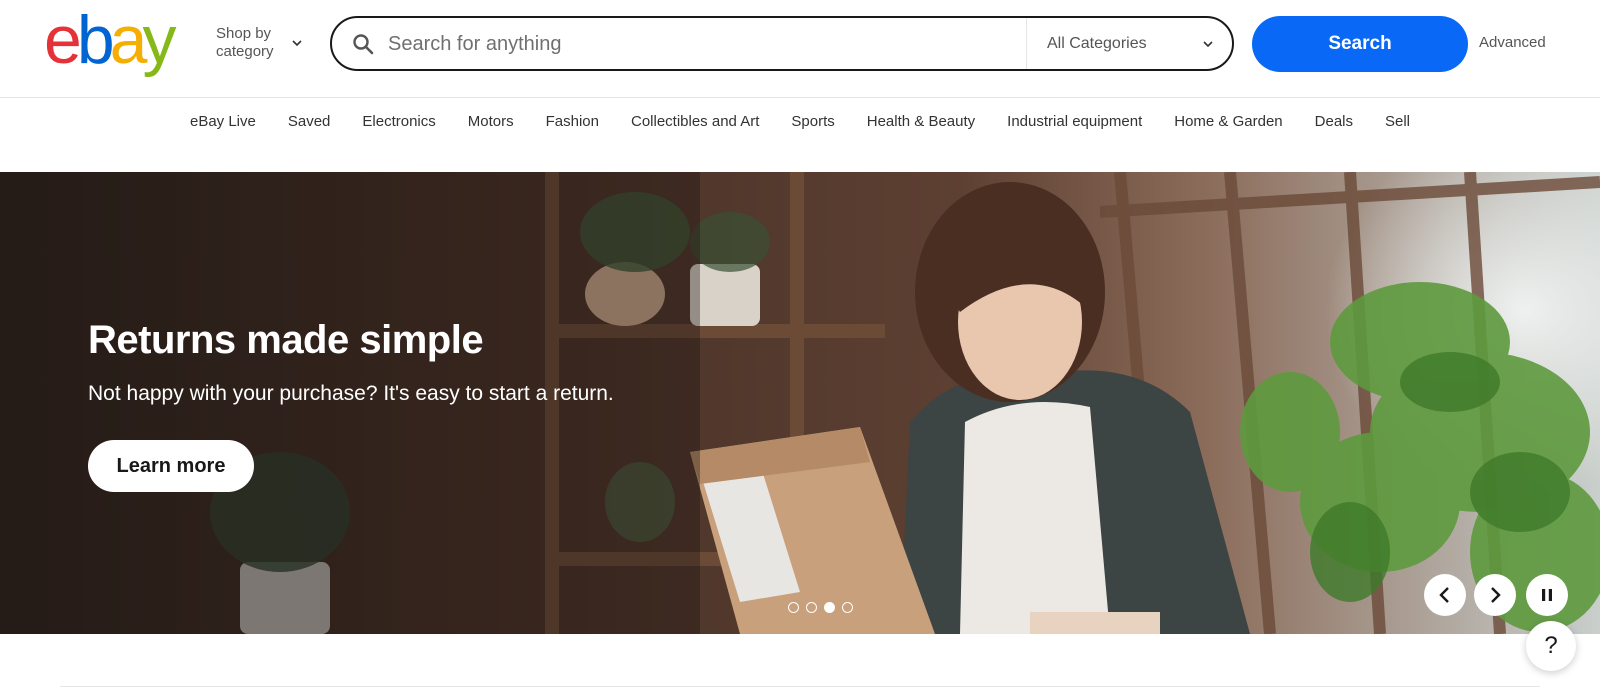 The width and height of the screenshot is (1600, 689). I want to click on carousel-indicators, so click(820, 607).